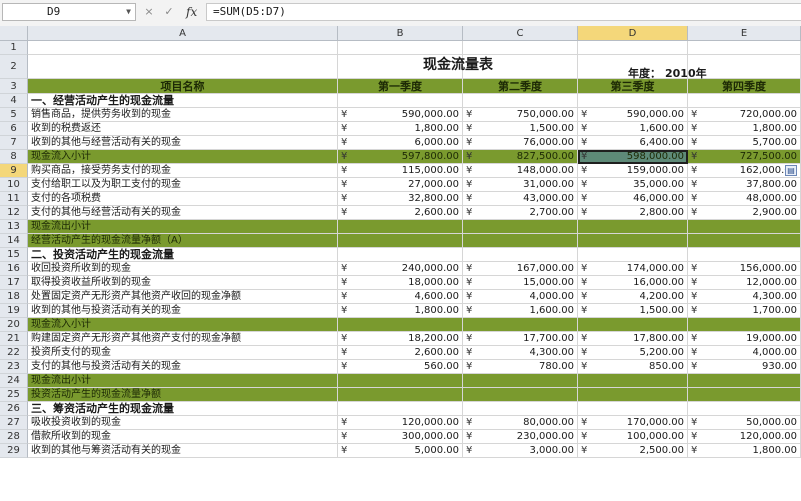  Describe the element at coordinates (14, 48) in the screenshot. I see `row-header: 1` at that location.